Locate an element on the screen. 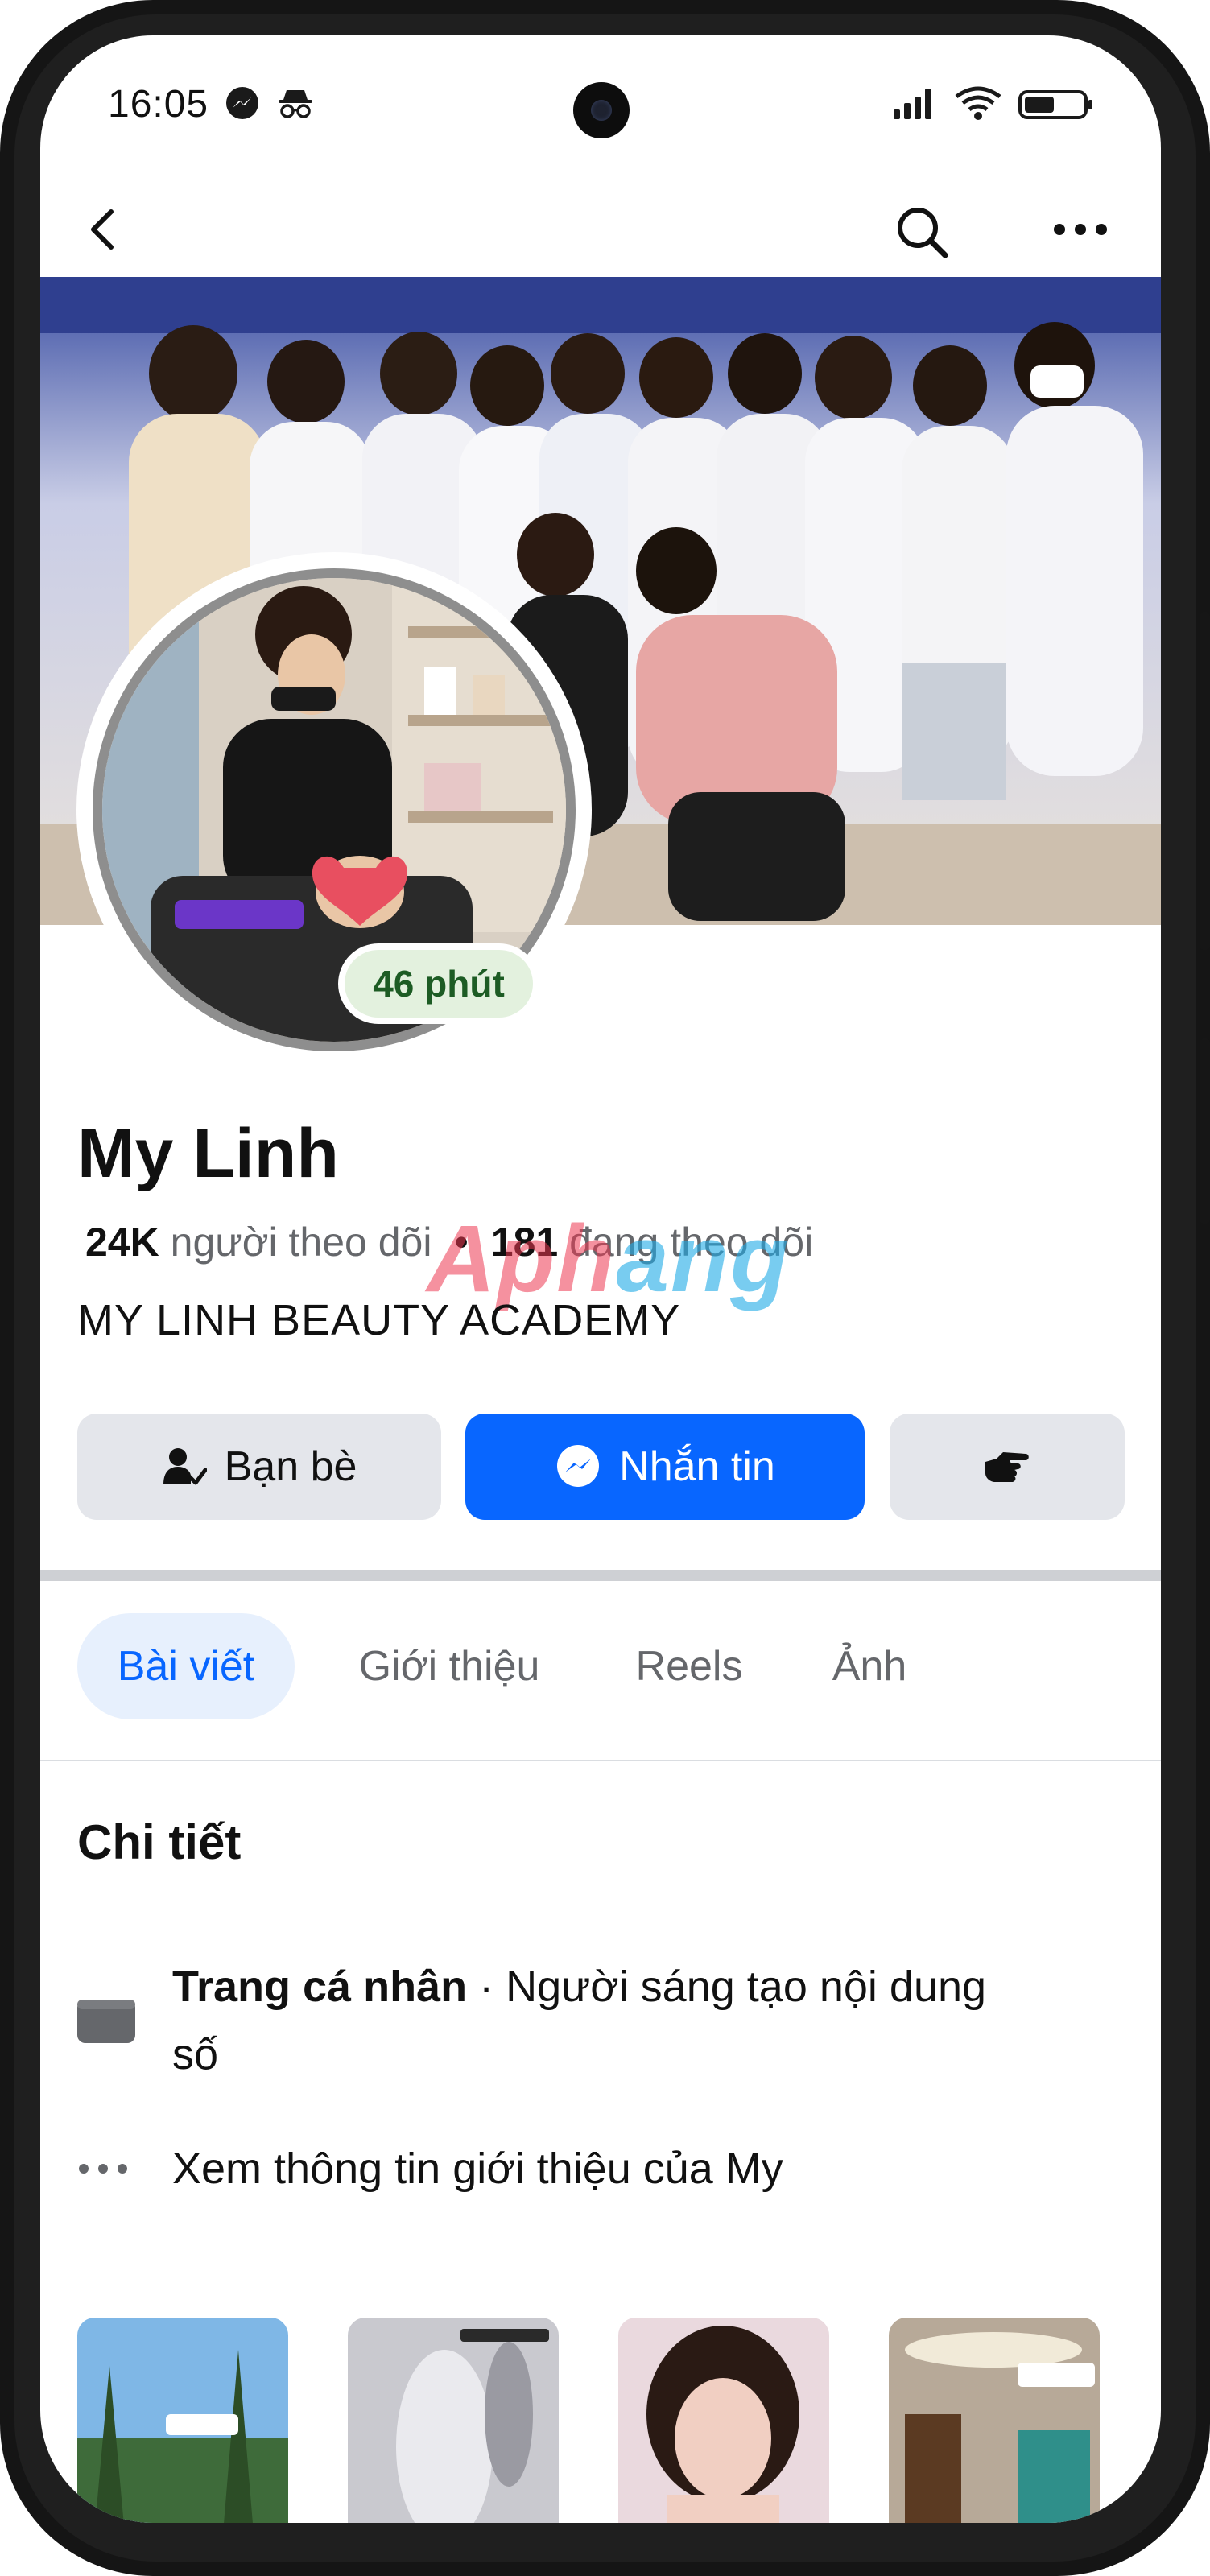 This screenshot has width=1210, height=2576. photo-blur is located at coordinates (453, 2420).